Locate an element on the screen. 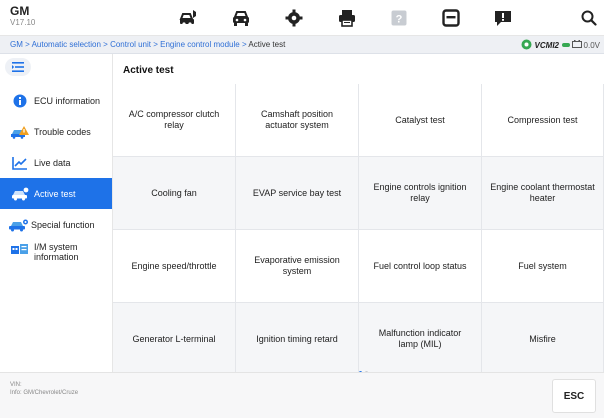  settings-gear-icon is located at coordinates (294, 18).